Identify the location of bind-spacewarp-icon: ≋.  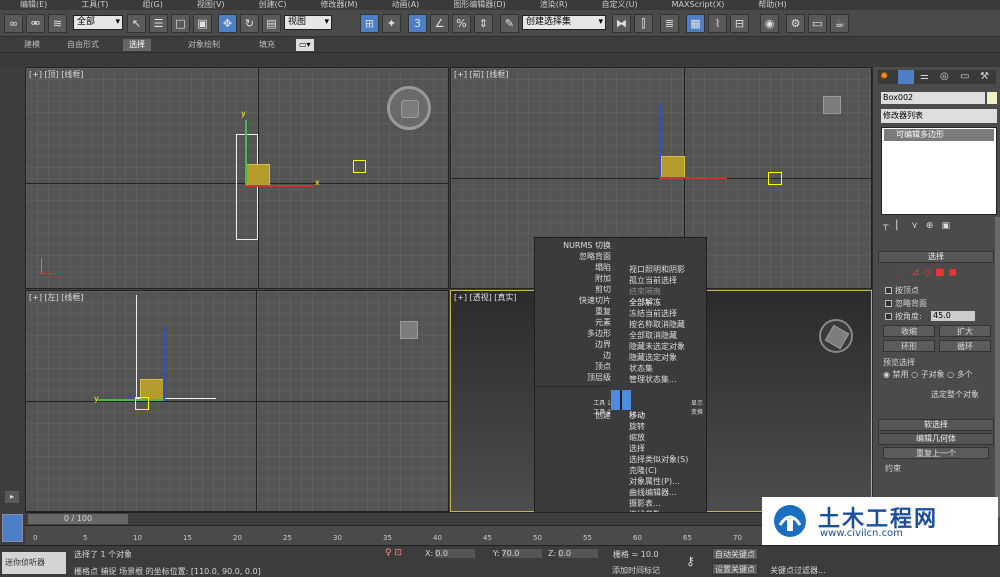
(57, 23).